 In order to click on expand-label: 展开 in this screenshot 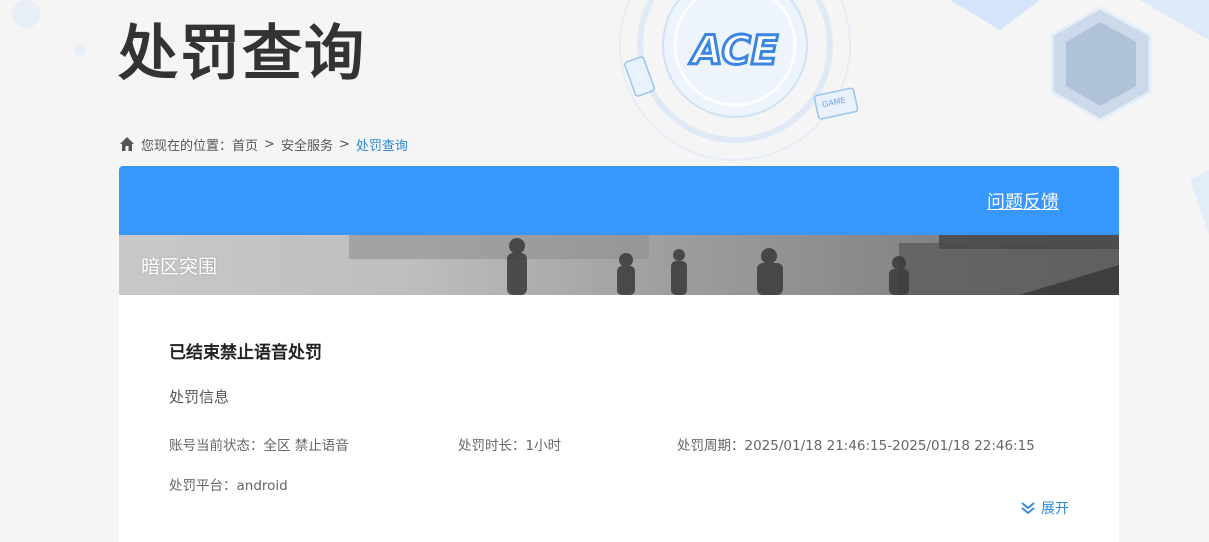, I will do `click(1055, 509)`.